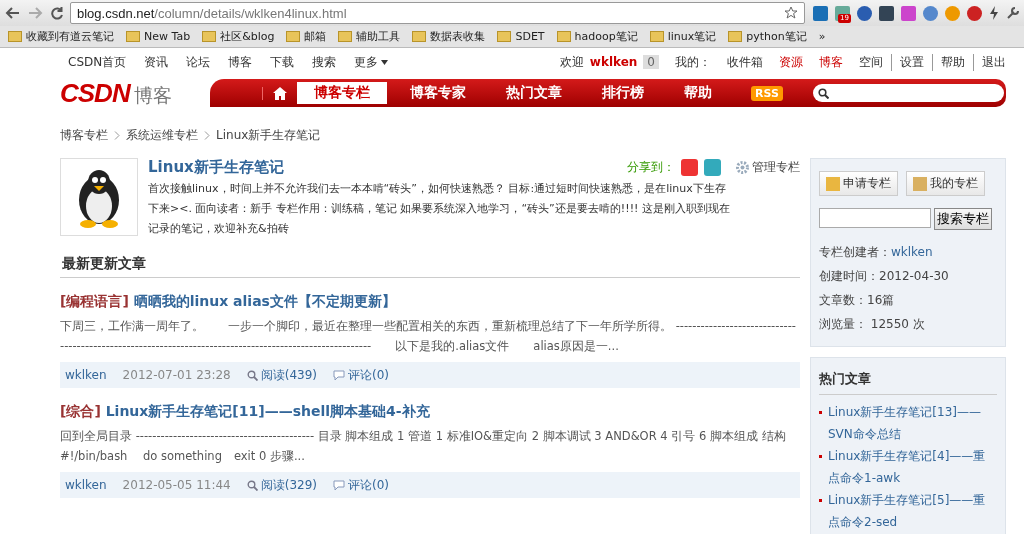 Image resolution: width=1024 pixels, height=534 pixels. Describe the element at coordinates (698, 93) in the screenshot. I see `nav-tab: 帮助` at that location.